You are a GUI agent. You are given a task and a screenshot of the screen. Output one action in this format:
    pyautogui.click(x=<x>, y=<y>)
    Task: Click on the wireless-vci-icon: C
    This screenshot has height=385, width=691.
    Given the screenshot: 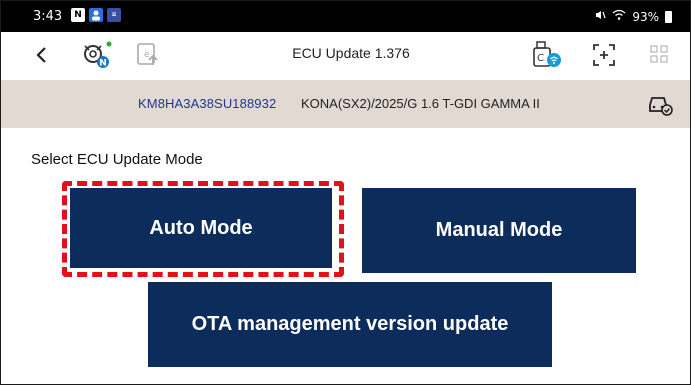 What is the action you would take?
    pyautogui.click(x=548, y=55)
    